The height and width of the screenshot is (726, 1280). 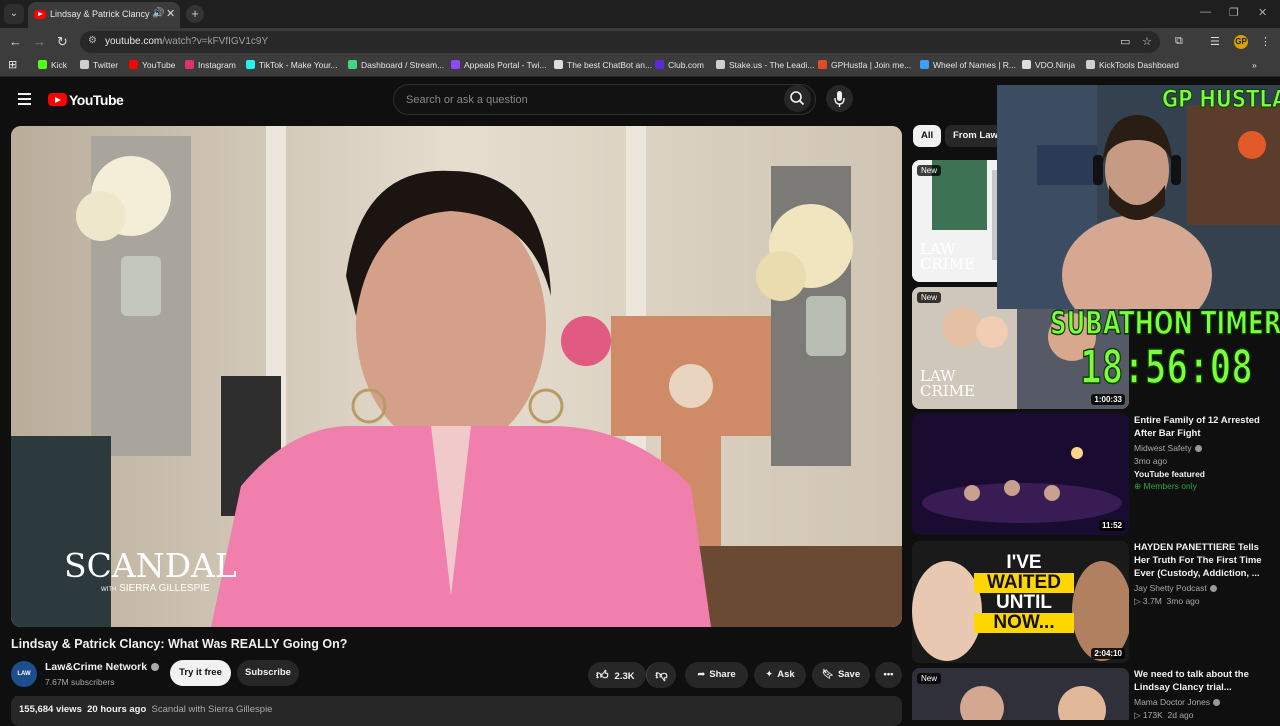 What do you see at coordinates (1167, 601) in the screenshot?
I see `related-video-stats: ▷ 3.7M 3mo ago` at bounding box center [1167, 601].